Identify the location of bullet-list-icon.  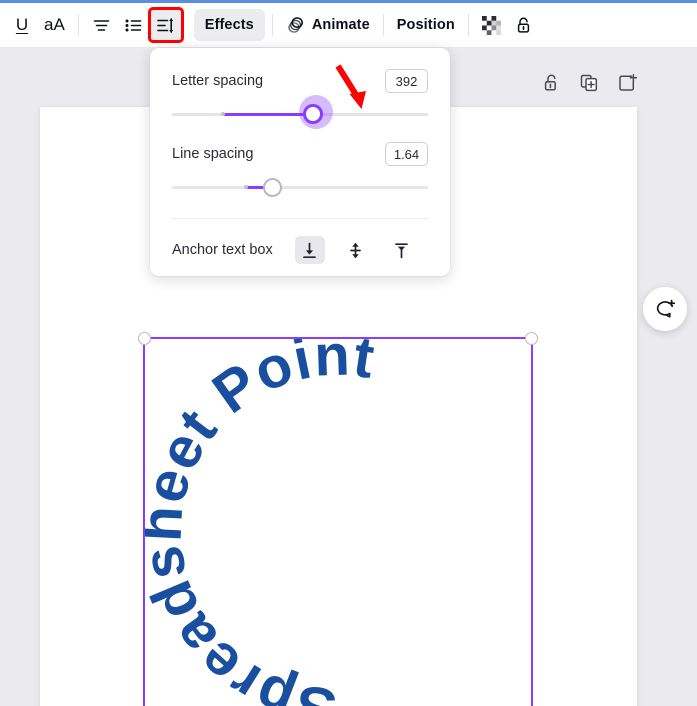
(133, 25).